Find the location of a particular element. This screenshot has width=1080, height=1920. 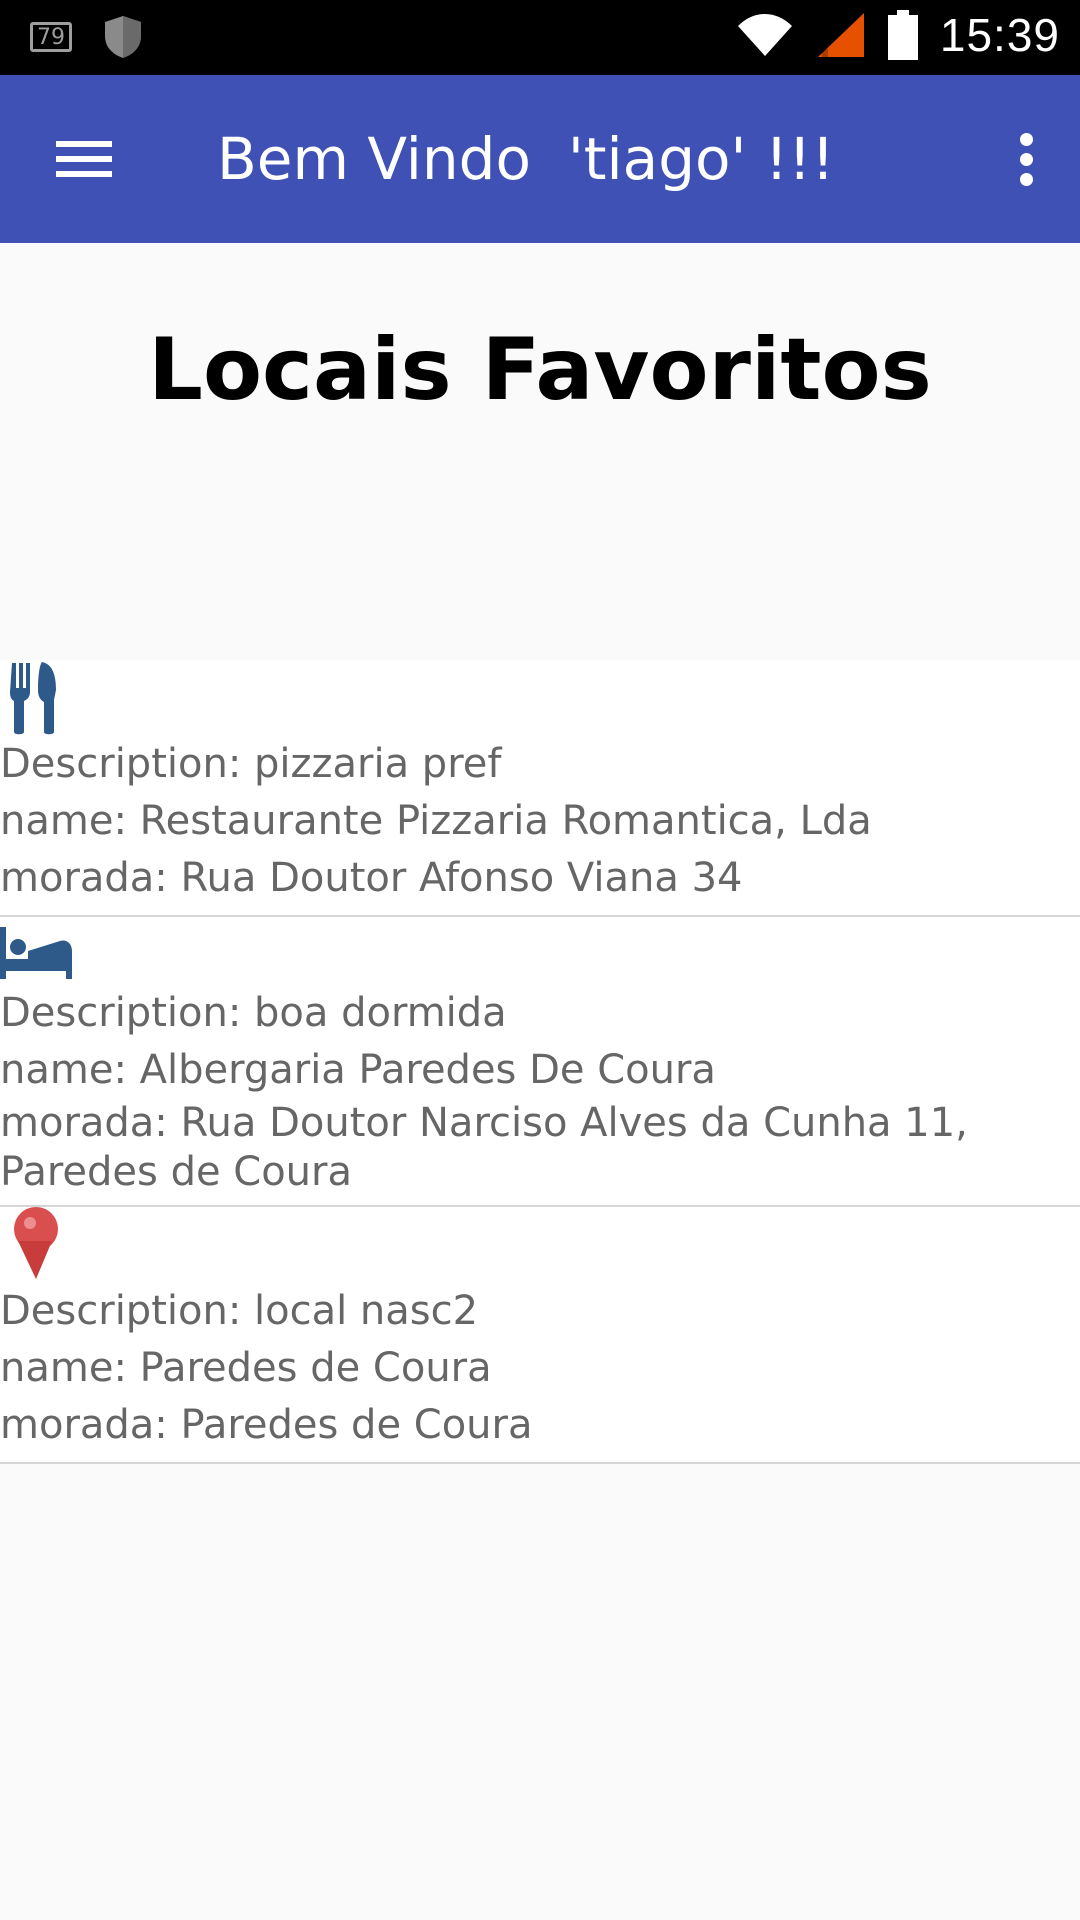

status-bar-right: 15:39 is located at coordinates (898, 35).